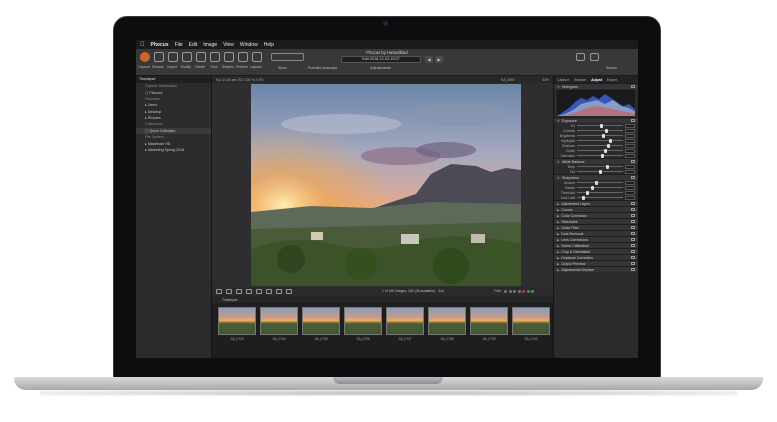  Describe the element at coordinates (287, 57) in the screenshot. I see `show-toggle` at that location.